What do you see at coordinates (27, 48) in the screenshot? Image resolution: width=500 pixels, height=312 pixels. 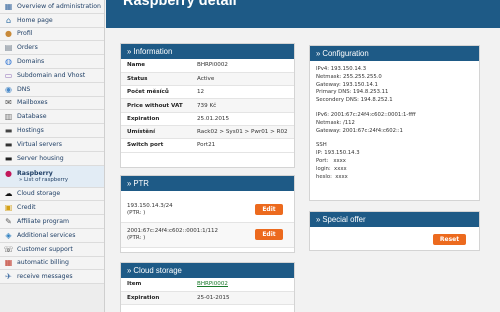 I see `sidebar-item-label: Orders` at bounding box center [27, 48].